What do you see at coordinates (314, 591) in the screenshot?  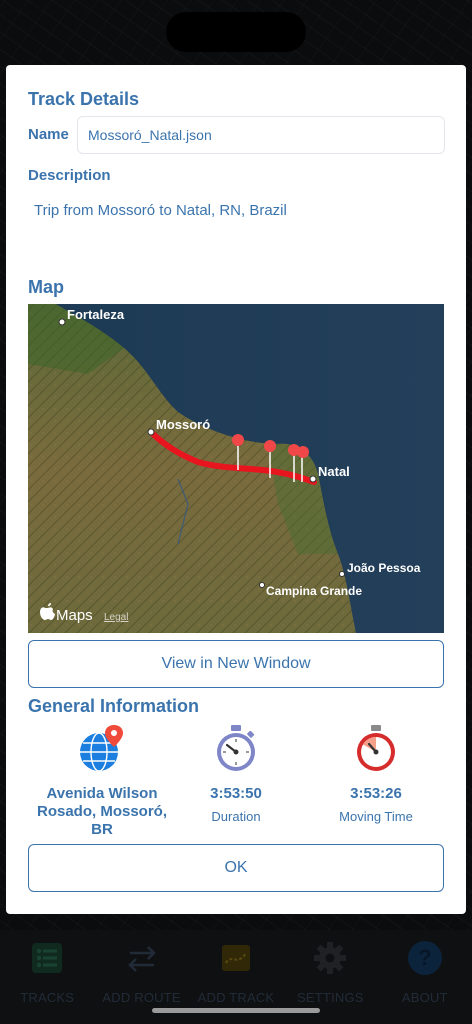 I see `city-campina-grande: Campina Grande` at bounding box center [314, 591].